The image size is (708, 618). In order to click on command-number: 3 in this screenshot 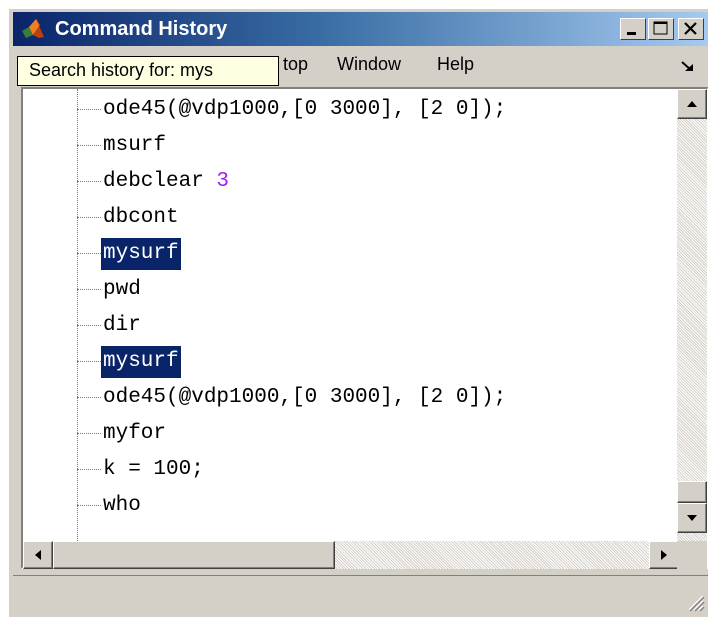, I will do `click(223, 181)`.